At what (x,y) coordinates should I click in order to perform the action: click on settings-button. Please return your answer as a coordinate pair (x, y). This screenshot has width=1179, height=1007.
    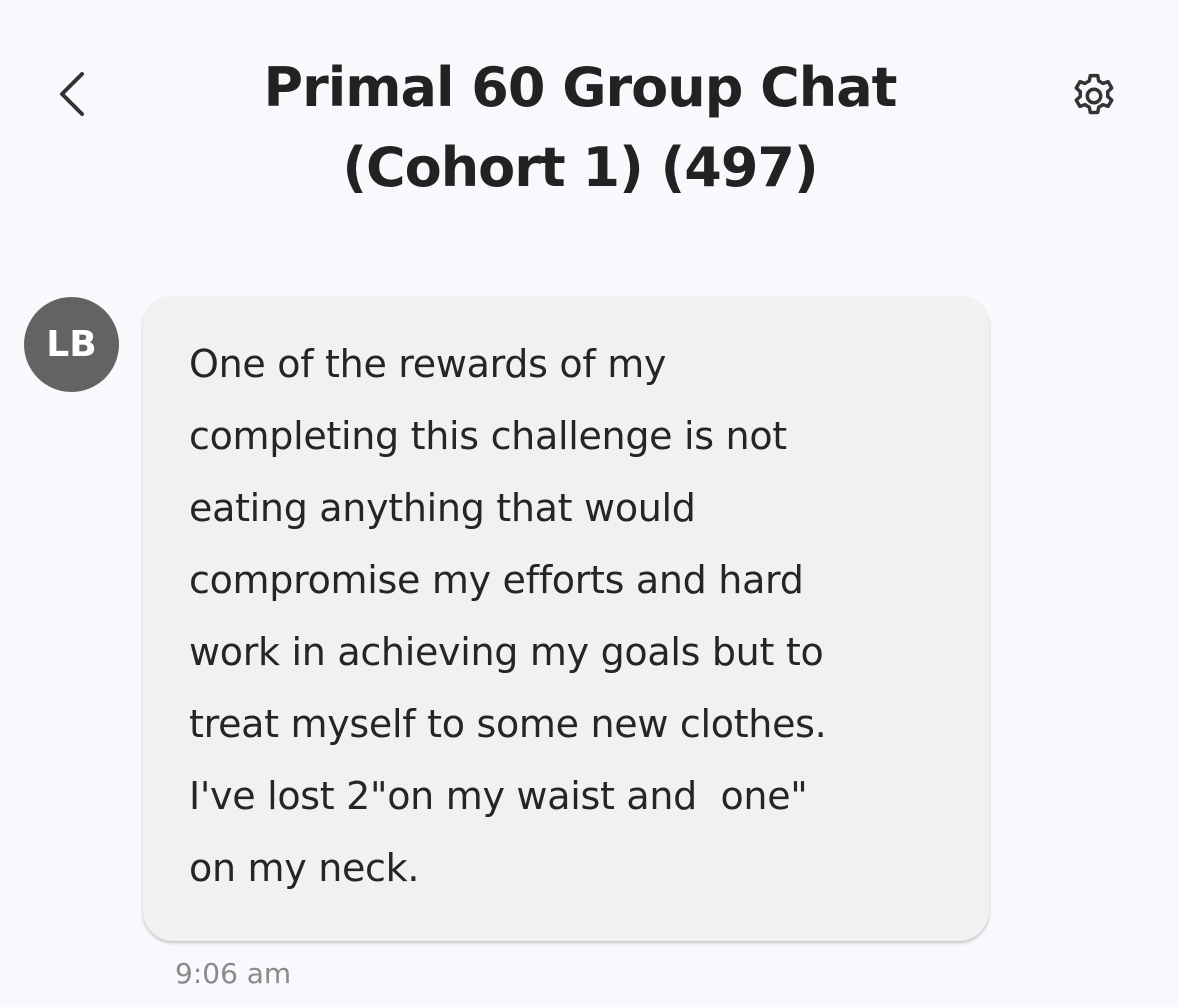
    Looking at the image, I should click on (1094, 96).